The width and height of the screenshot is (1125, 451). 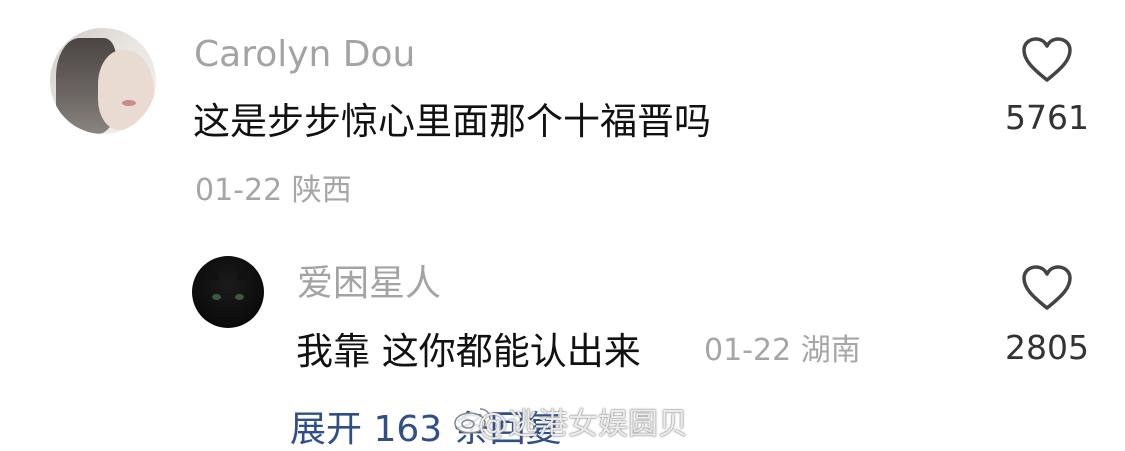 What do you see at coordinates (129, 103) in the screenshot?
I see `avatar-lip` at bounding box center [129, 103].